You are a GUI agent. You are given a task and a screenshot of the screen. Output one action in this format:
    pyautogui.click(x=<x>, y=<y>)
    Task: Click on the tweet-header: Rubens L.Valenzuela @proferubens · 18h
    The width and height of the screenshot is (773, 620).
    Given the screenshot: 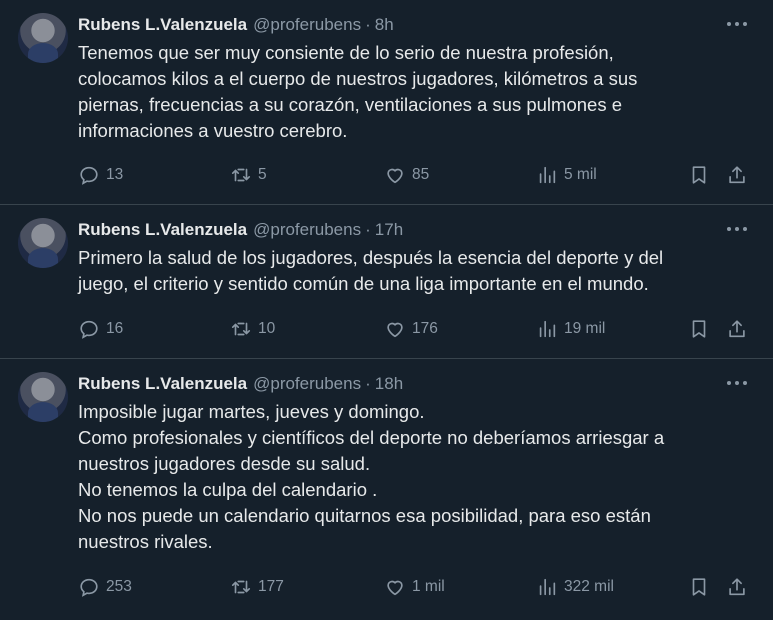 What is the action you would take?
    pyautogui.click(x=240, y=384)
    